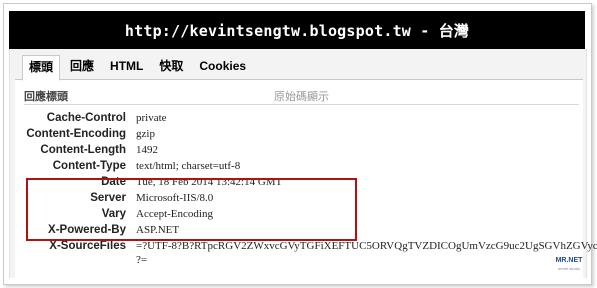 The height and width of the screenshot is (288, 597). I want to click on net-tabs: 標頭 回應 HTML 快取 Cookies, so click(139, 68).